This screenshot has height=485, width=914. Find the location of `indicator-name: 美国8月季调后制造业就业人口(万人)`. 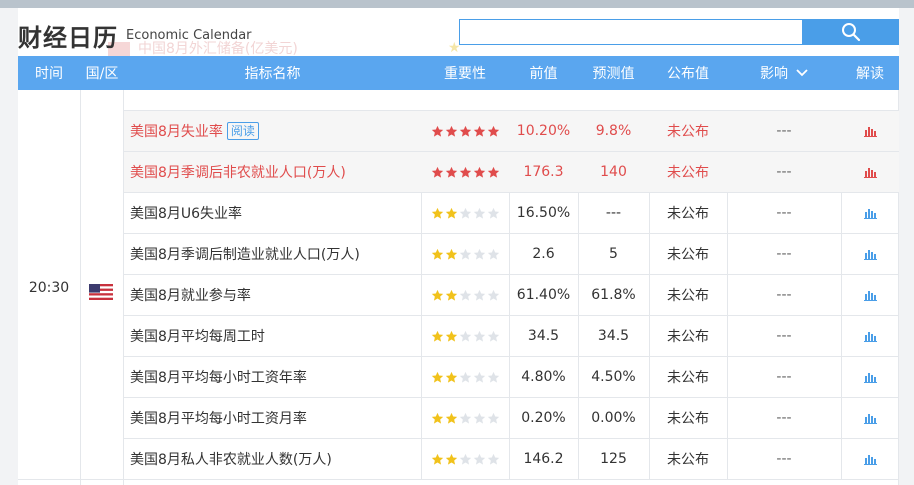

indicator-name: 美国8月季调后制造业就业人口(万人) is located at coordinates (272, 254).